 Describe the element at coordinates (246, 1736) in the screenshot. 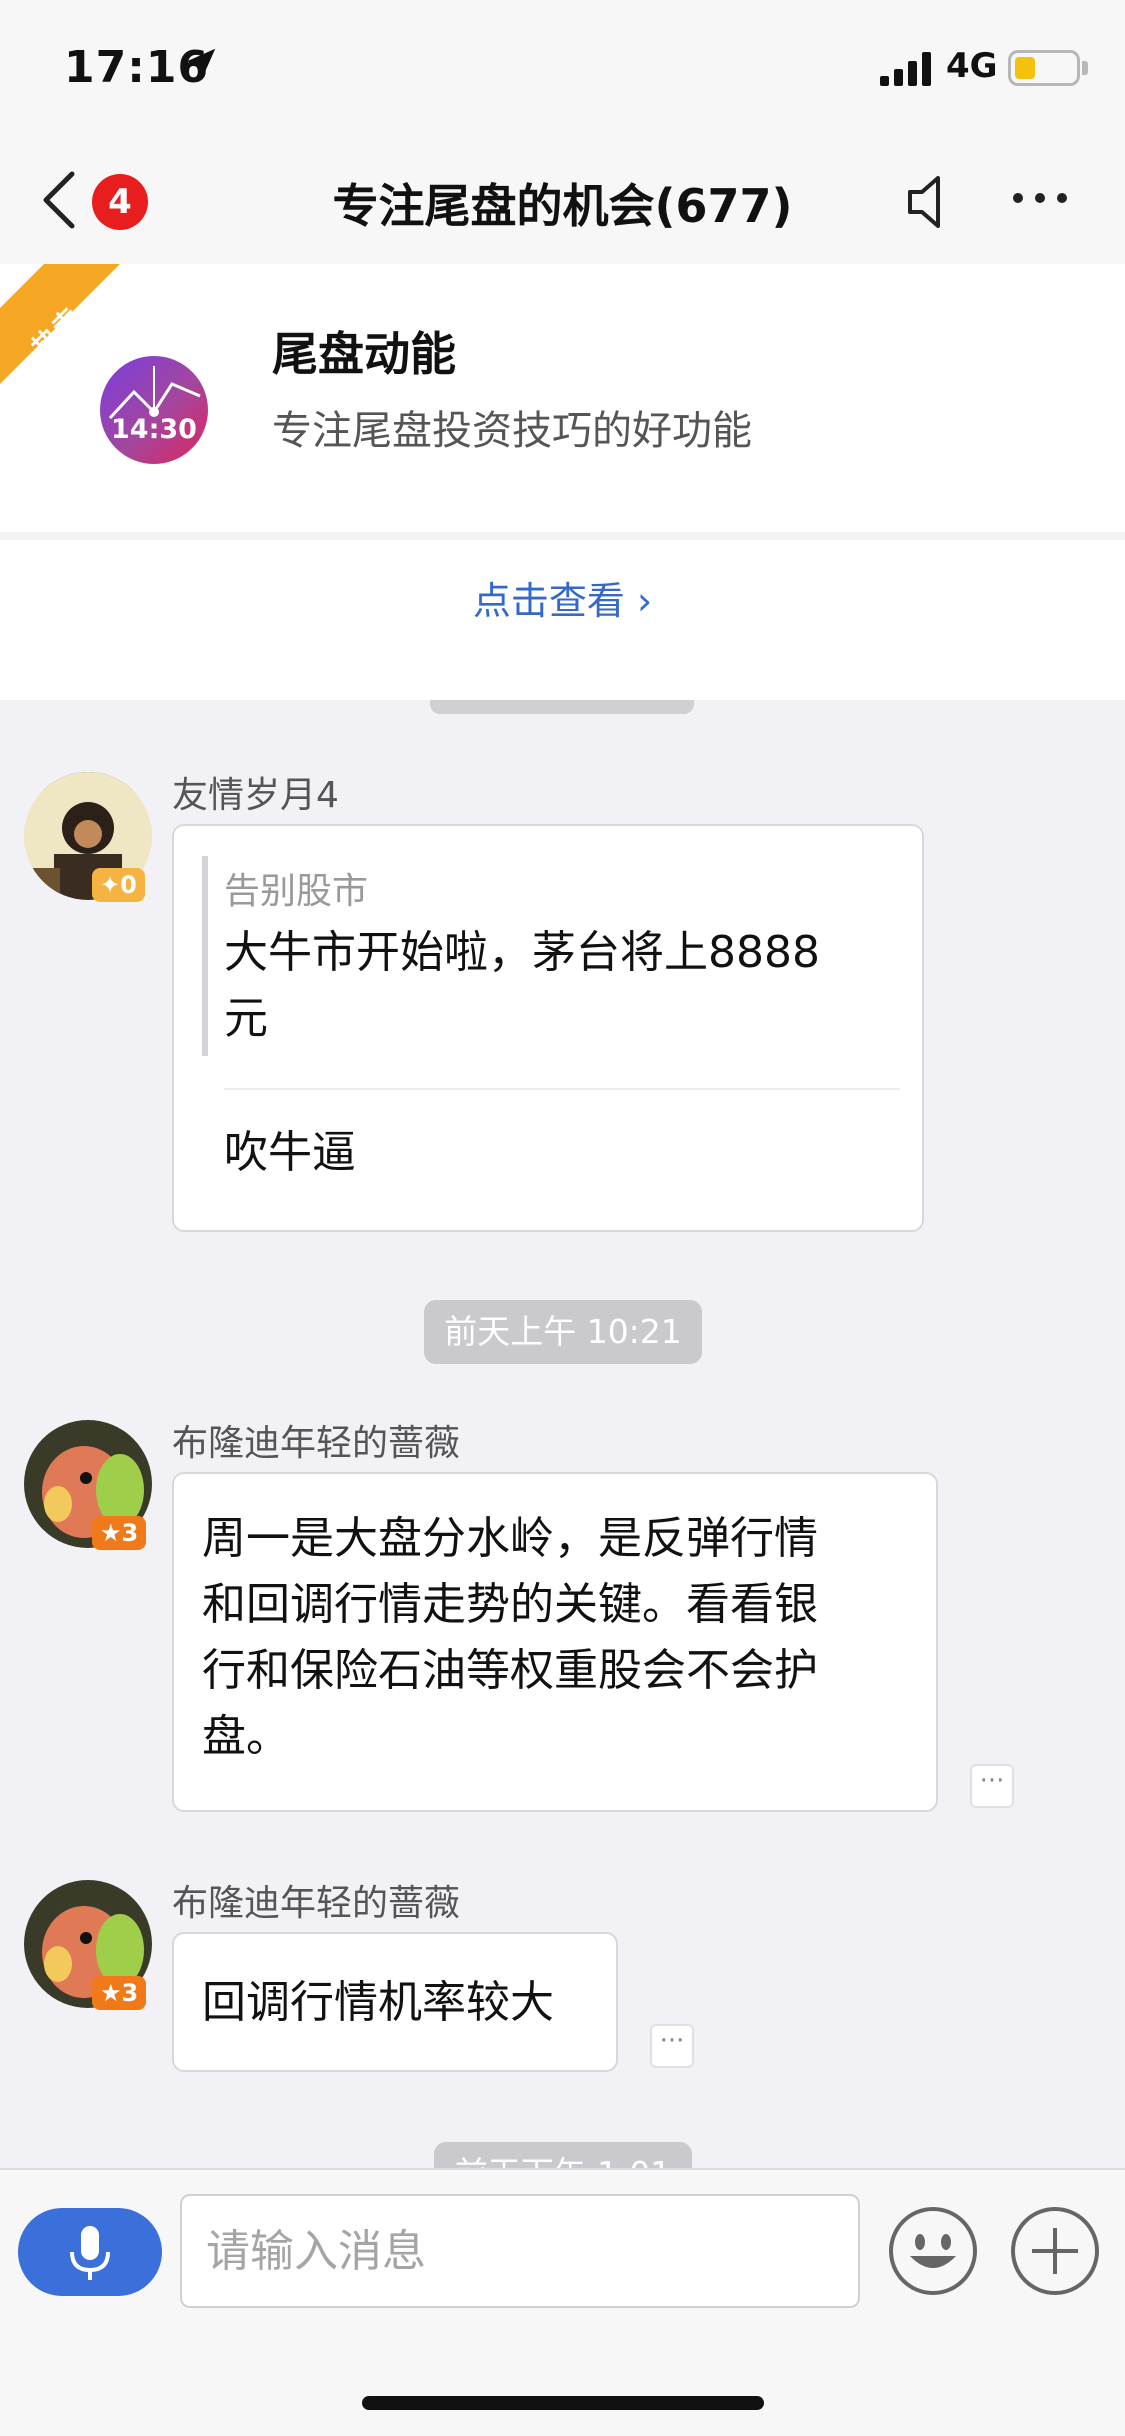

I see `message-line: 盘。` at that location.